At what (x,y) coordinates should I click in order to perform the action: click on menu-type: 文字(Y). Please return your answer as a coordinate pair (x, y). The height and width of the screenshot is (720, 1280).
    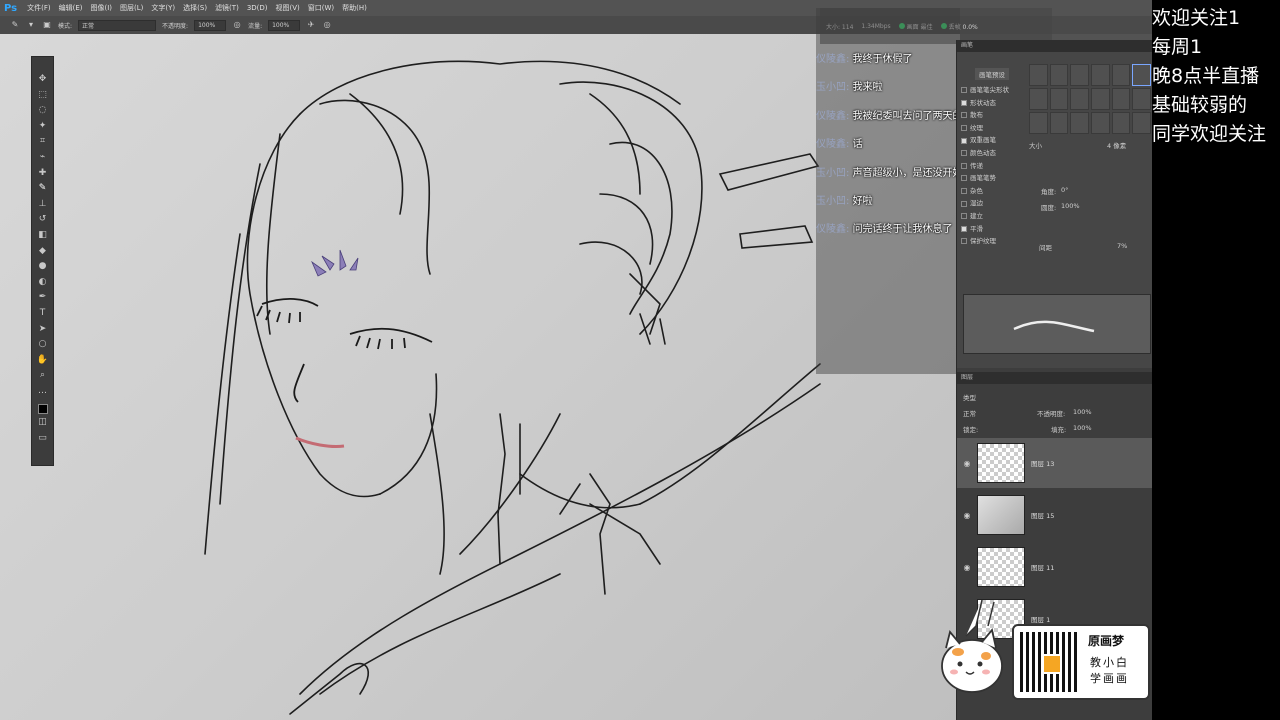
    Looking at the image, I should click on (163, 8).